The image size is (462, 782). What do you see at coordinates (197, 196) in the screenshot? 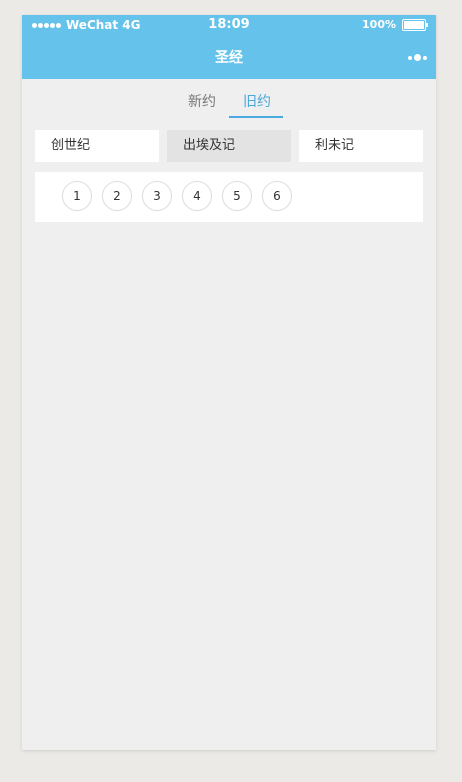
I see `chapter-button: 4` at bounding box center [197, 196].